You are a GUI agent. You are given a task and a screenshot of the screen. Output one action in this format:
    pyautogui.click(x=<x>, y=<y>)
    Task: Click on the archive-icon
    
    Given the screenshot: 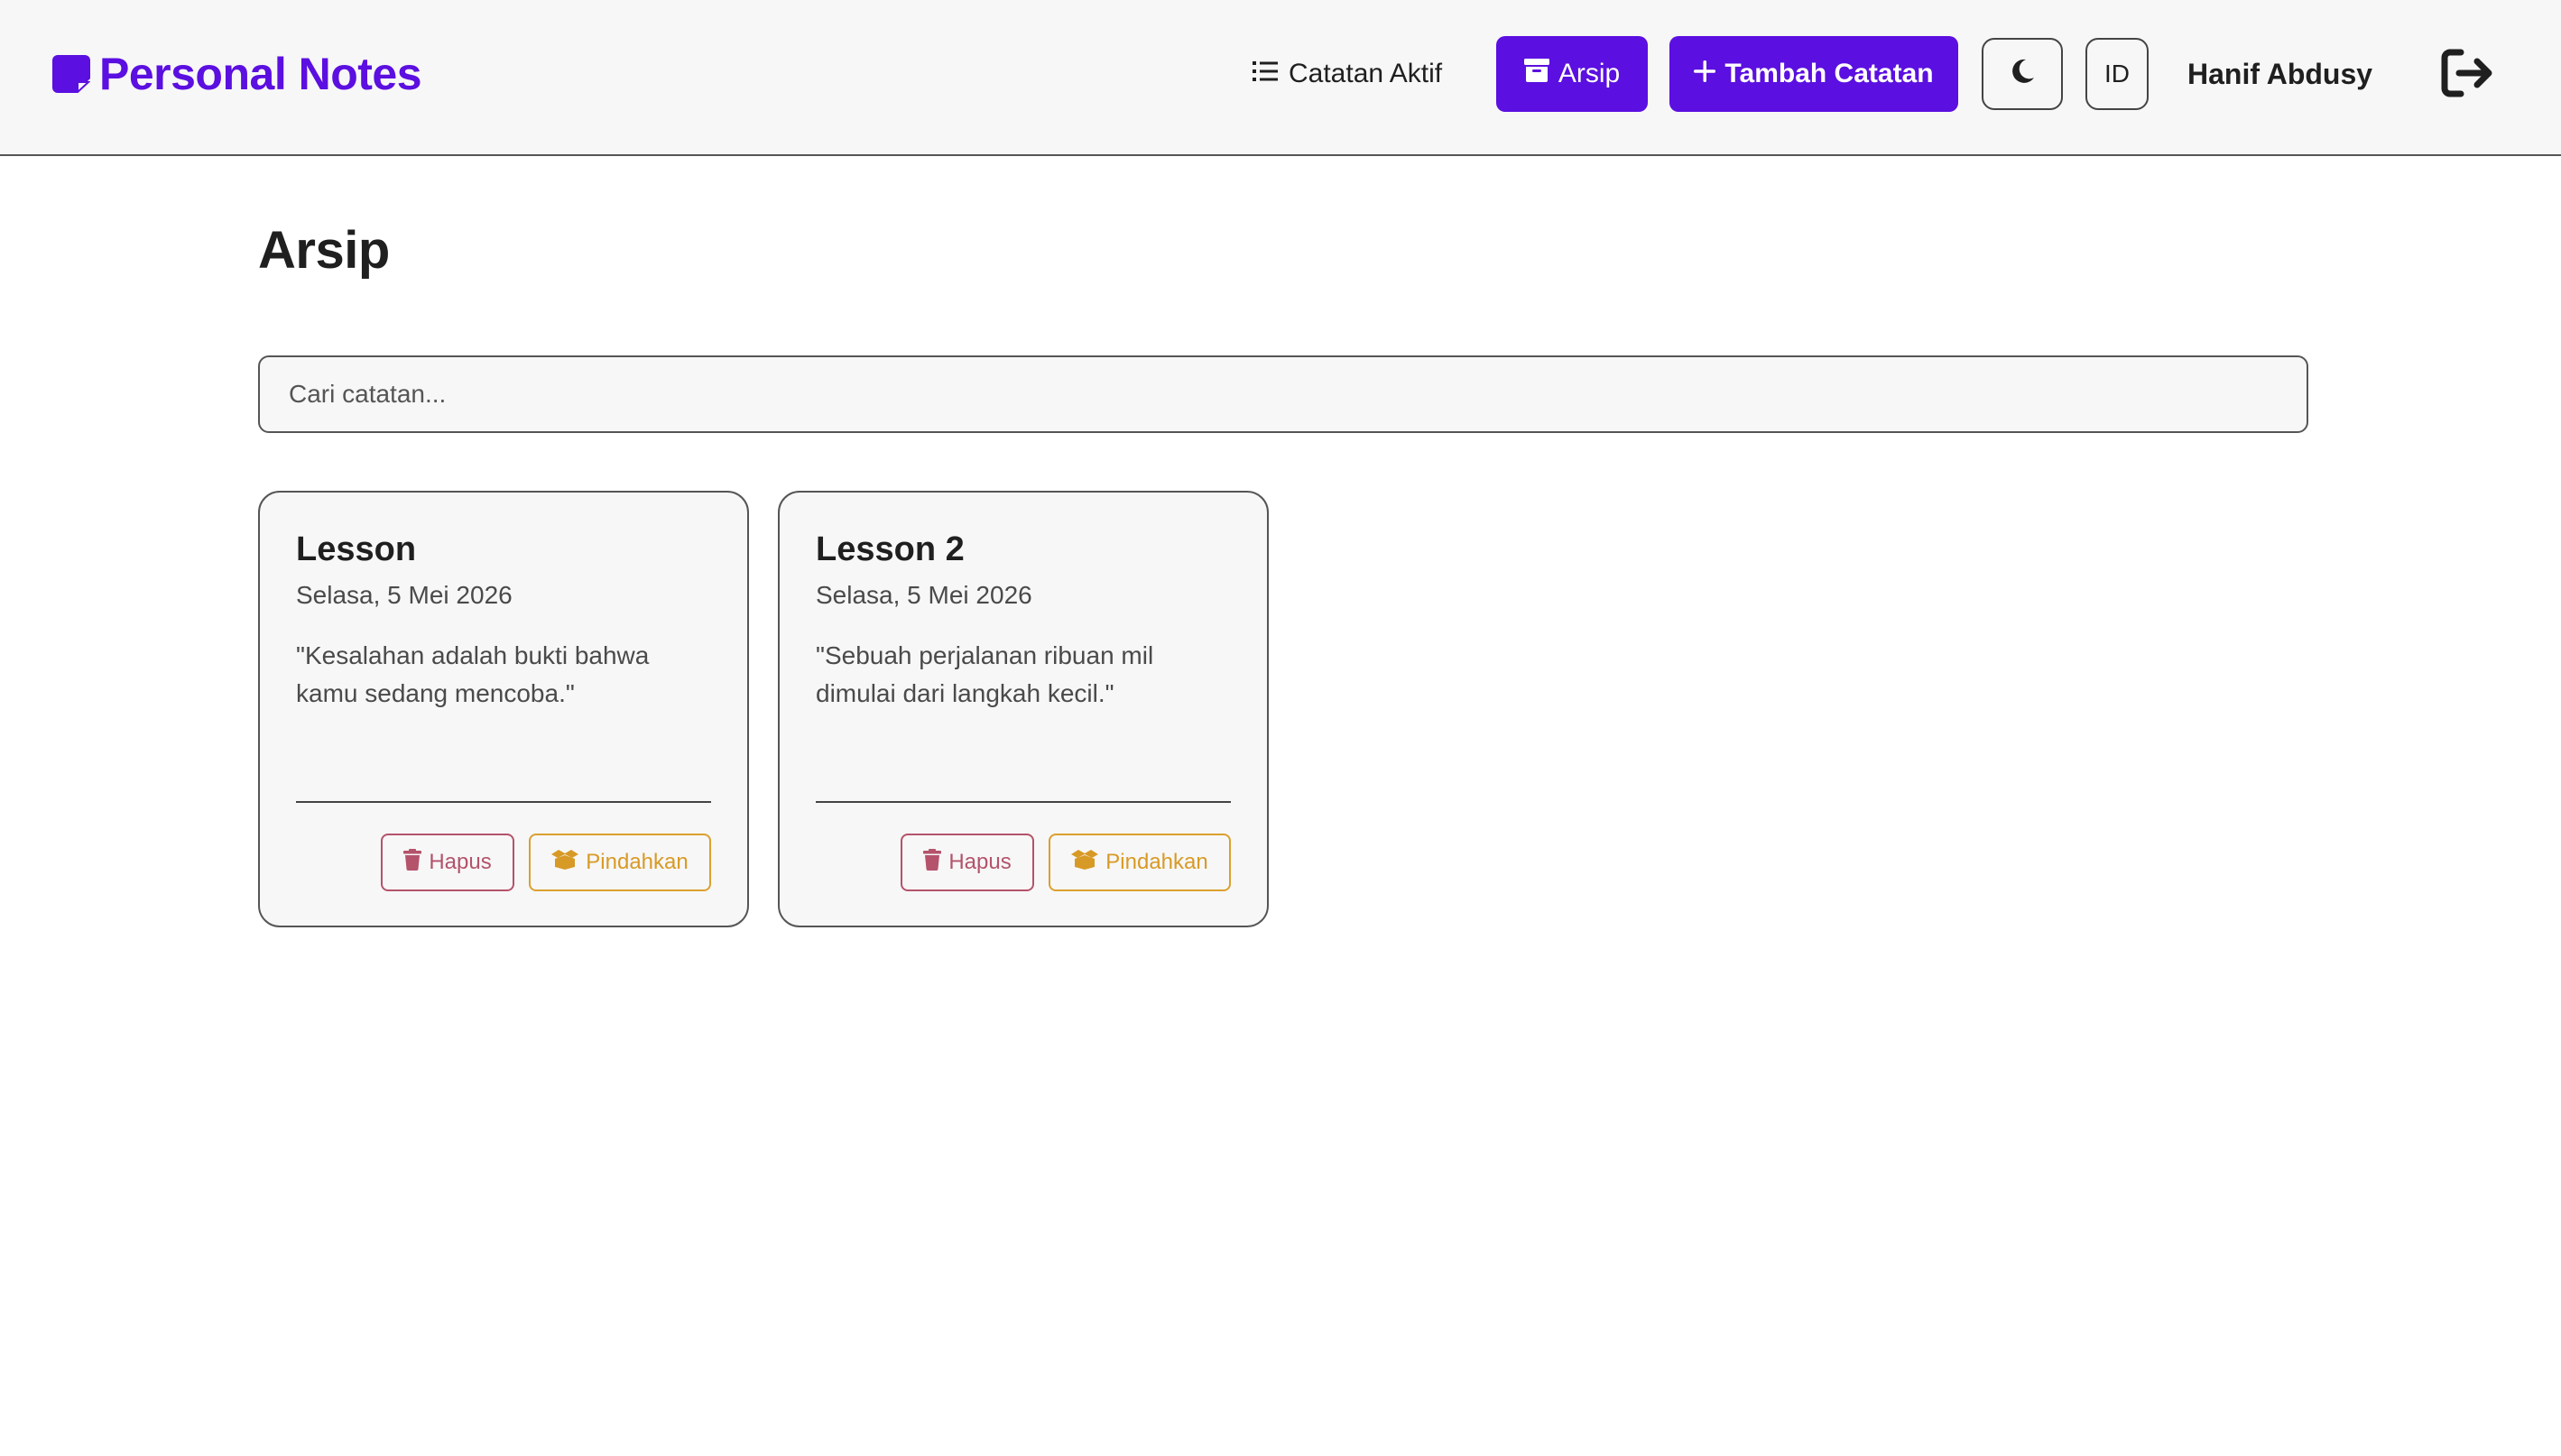 What is the action you would take?
    pyautogui.click(x=1536, y=74)
    